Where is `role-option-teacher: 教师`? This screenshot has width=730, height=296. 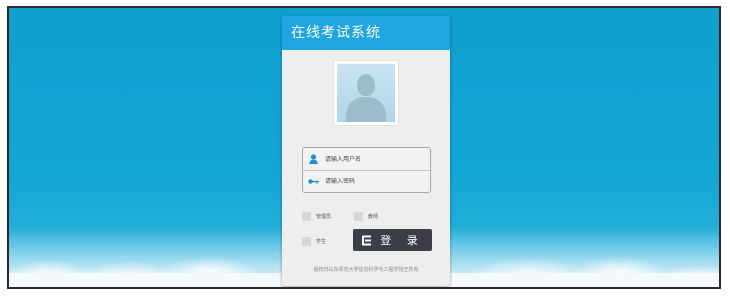 role-option-teacher: 教师 is located at coordinates (366, 216).